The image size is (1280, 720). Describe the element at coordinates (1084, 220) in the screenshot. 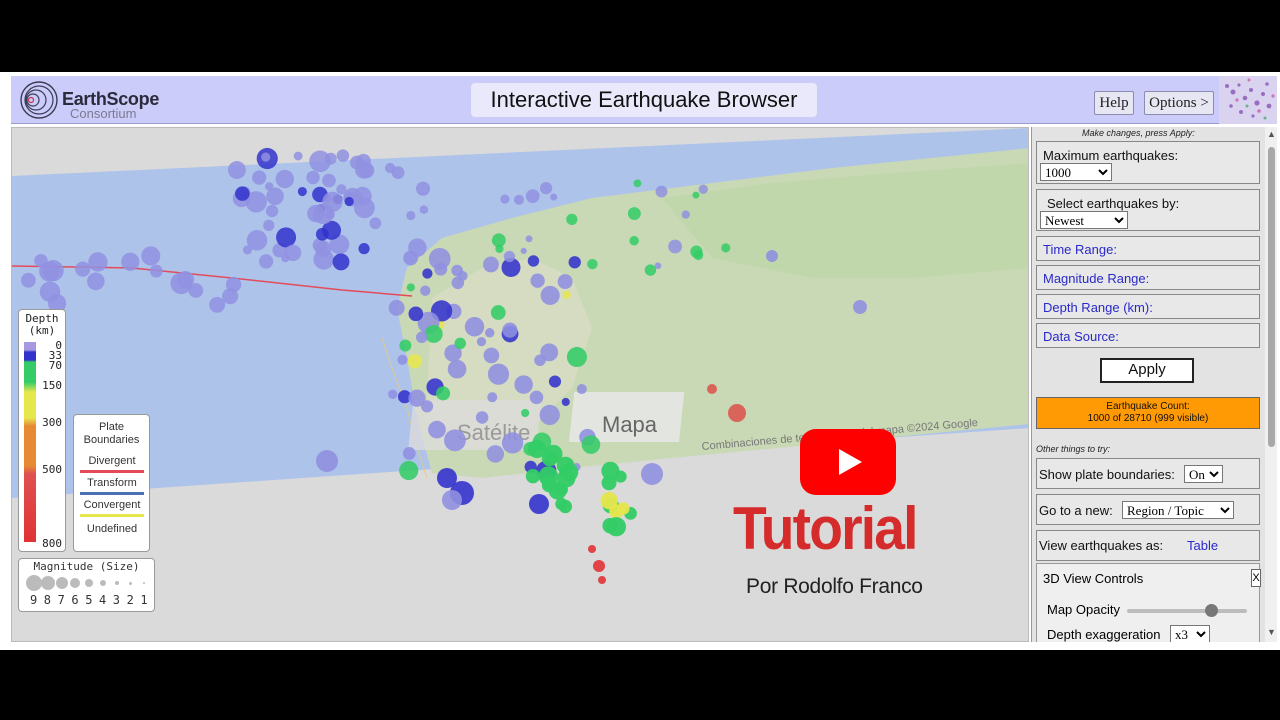

I see `select-by-select: Newest` at that location.